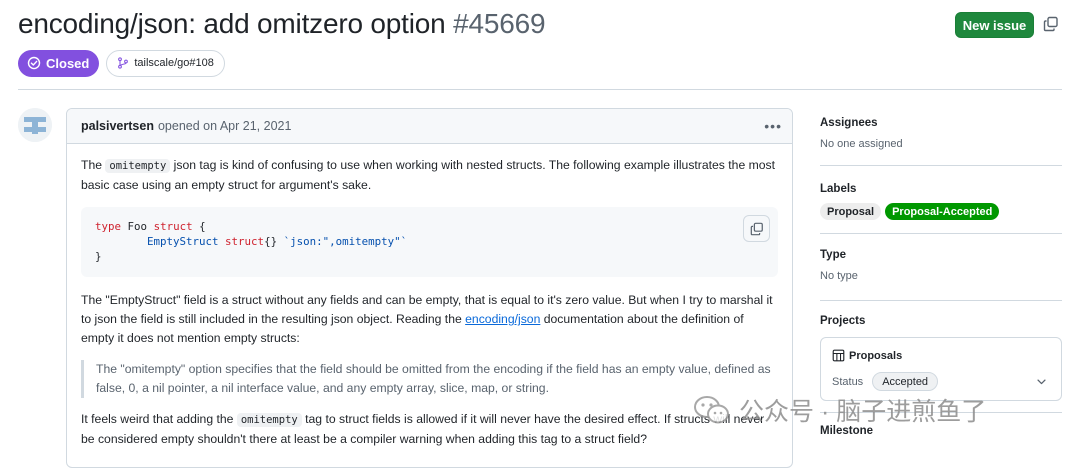 The image size is (1080, 468). I want to click on encoding-json-link: encoding/json, so click(502, 319).